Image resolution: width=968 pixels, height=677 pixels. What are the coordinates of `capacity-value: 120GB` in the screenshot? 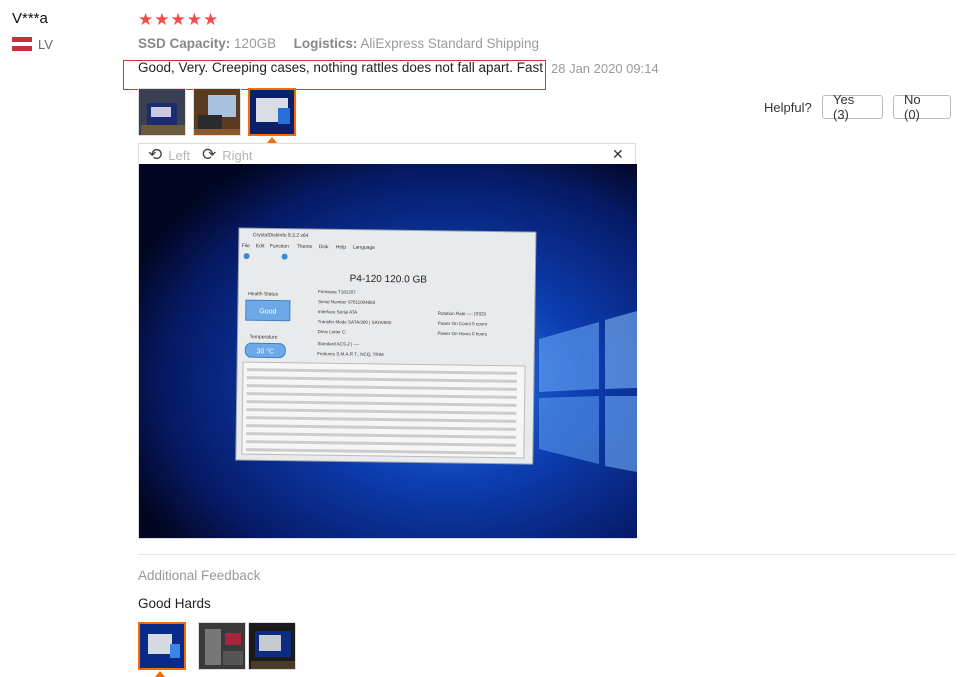 It's located at (255, 43).